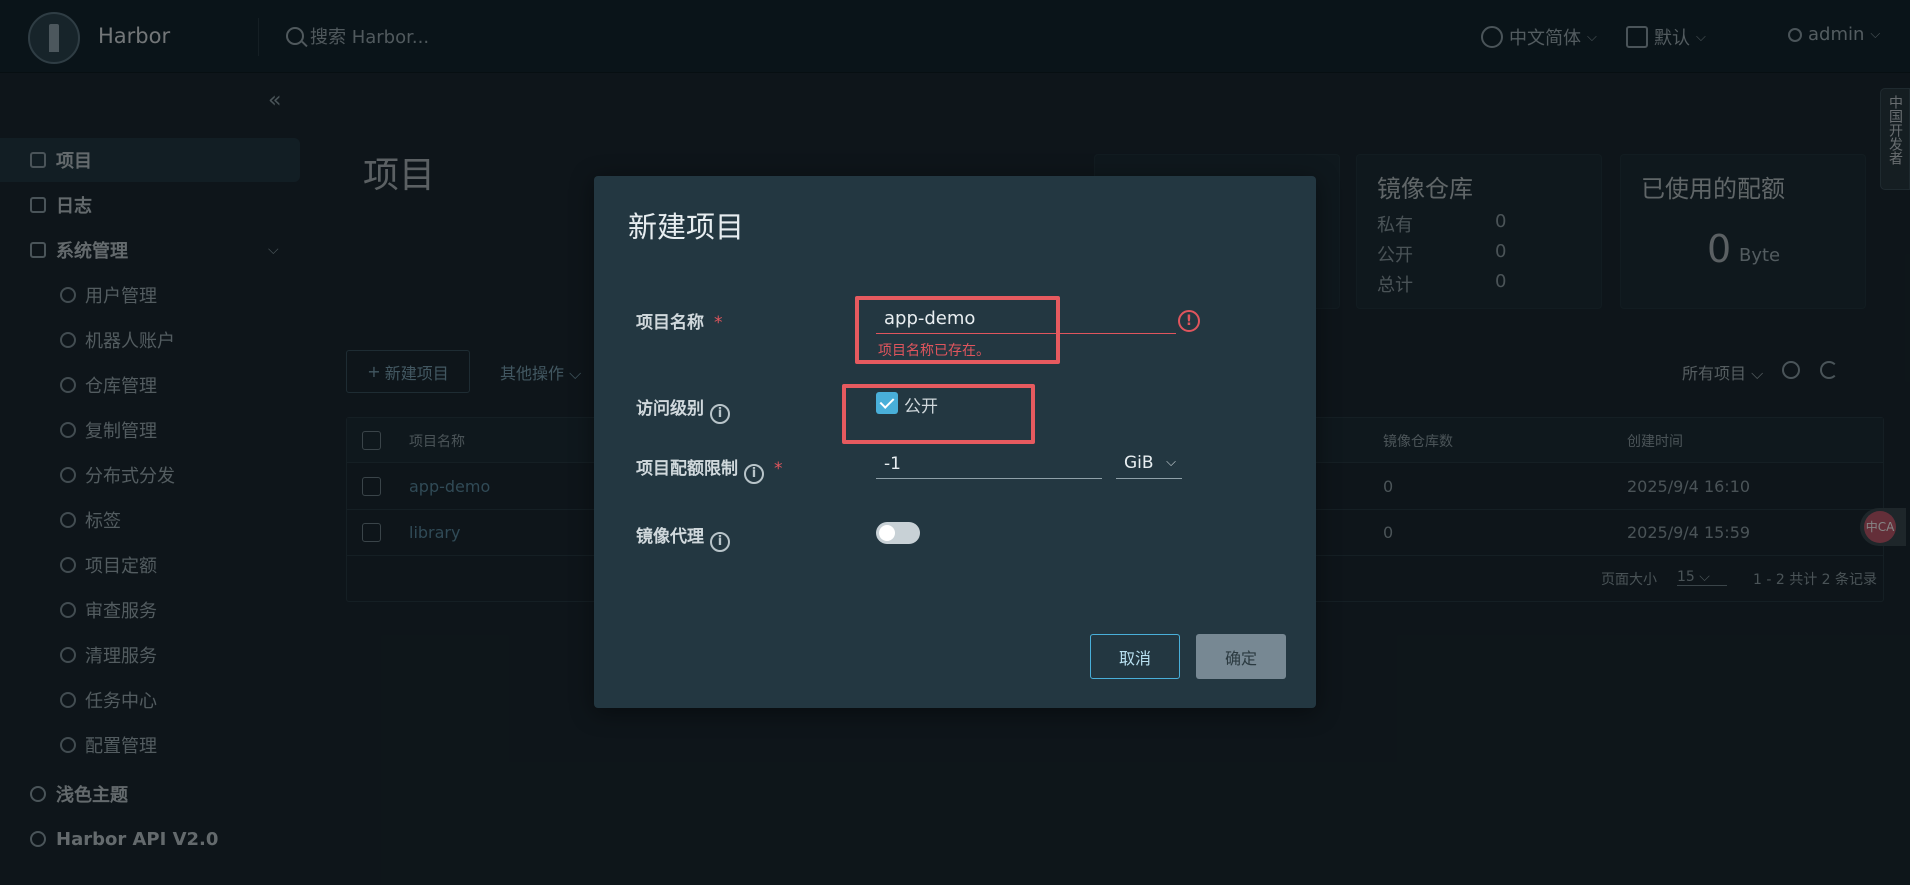 The image size is (1910, 885). I want to click on project-quota-label: 项目配额限制 i *, so click(709, 469).